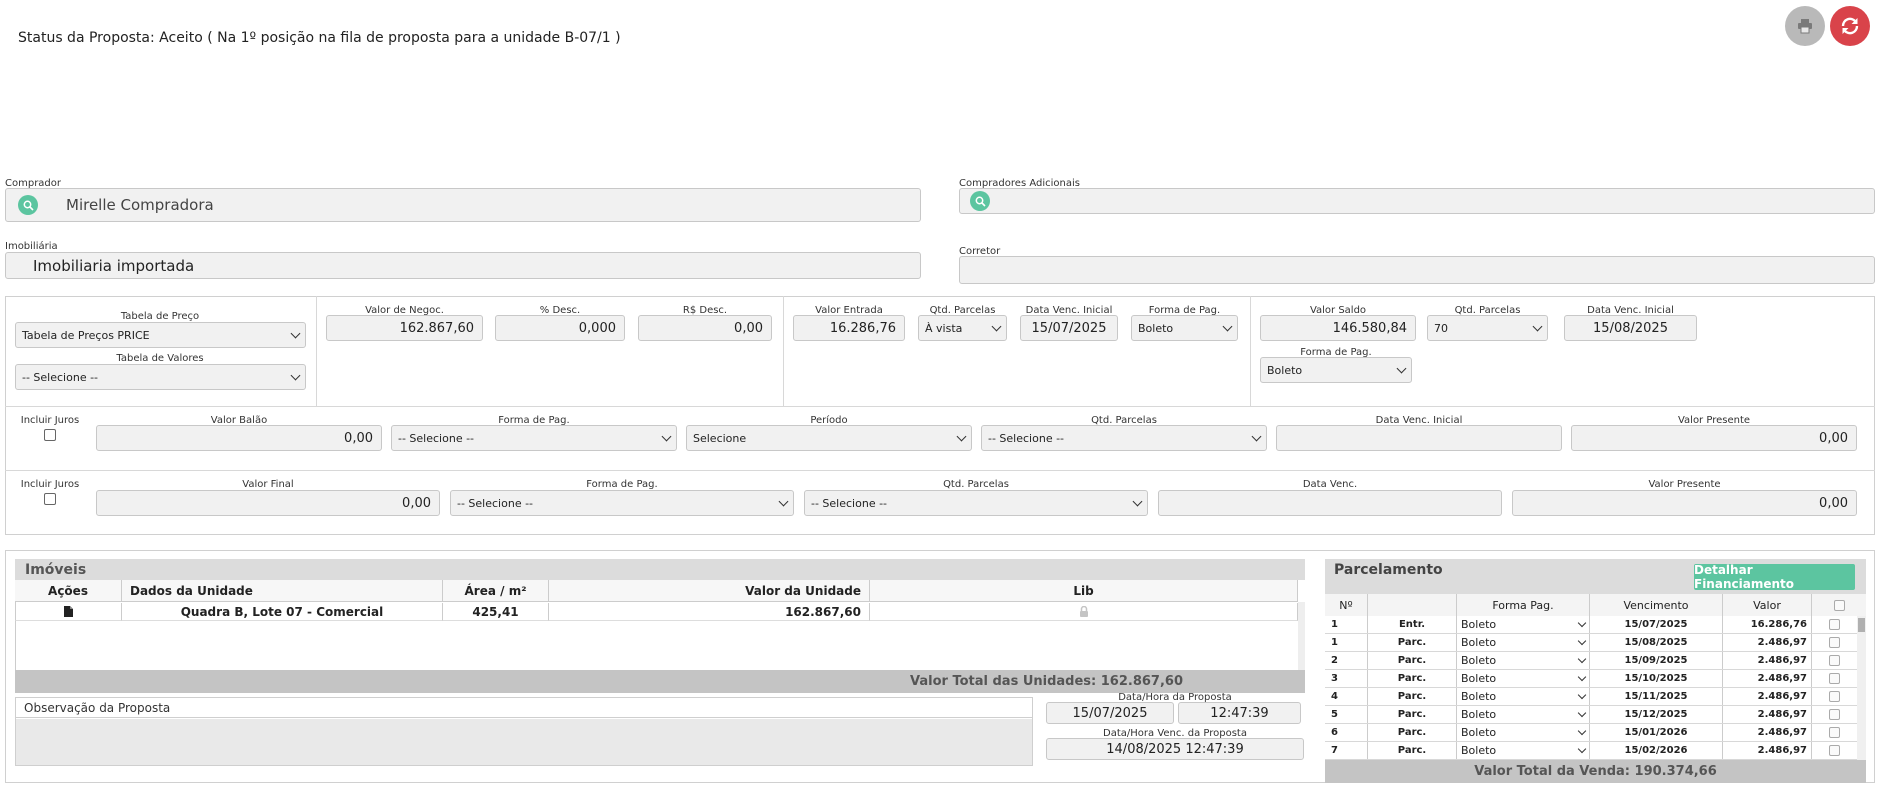 Image resolution: width=1883 pixels, height=790 pixels. What do you see at coordinates (496, 612) in the screenshot?
I see `row-area: 425,41` at bounding box center [496, 612].